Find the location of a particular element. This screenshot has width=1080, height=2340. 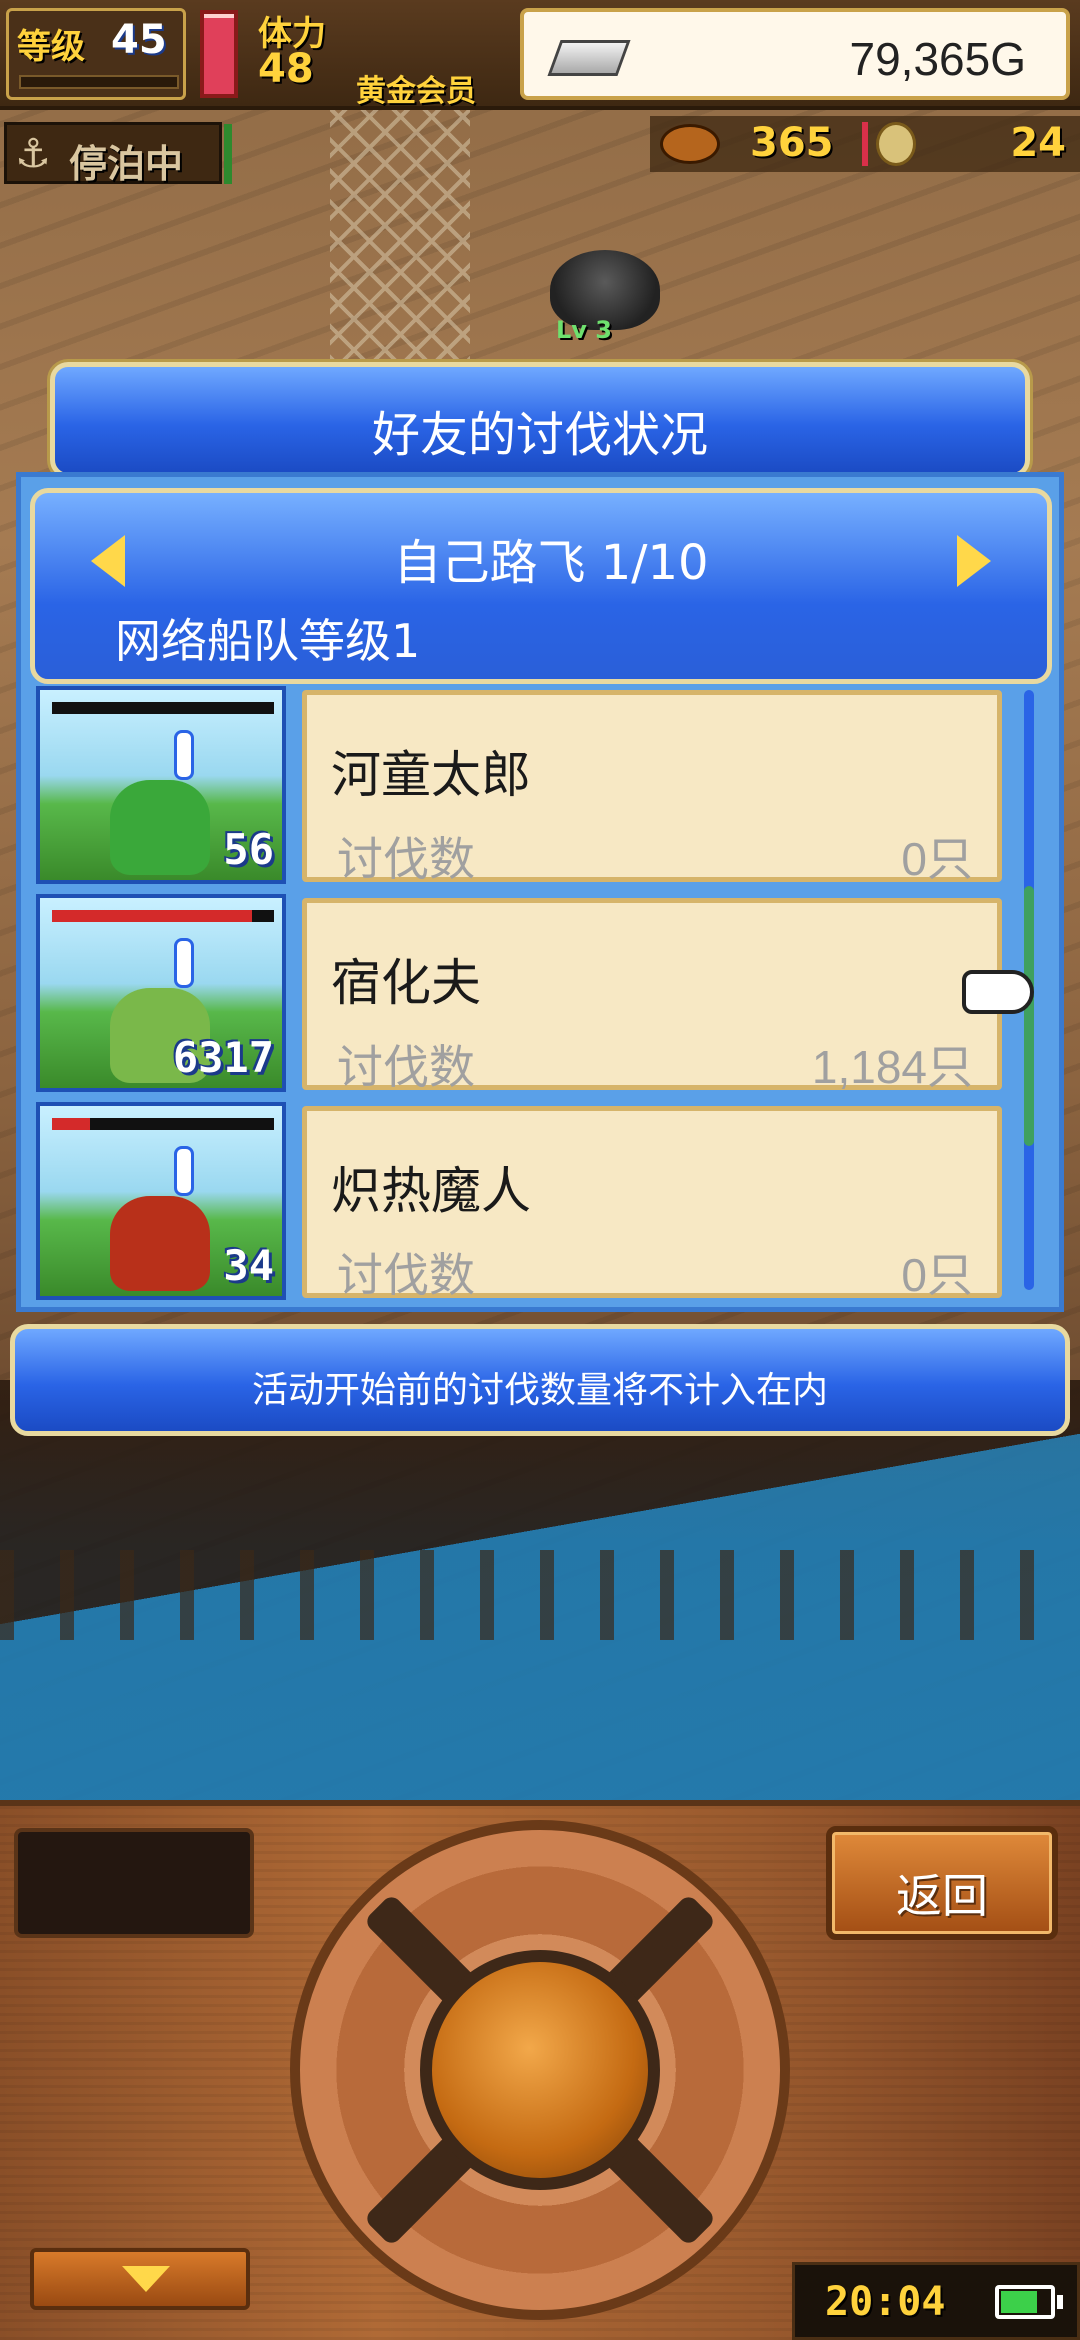

monster-thumbnail: 34 is located at coordinates (161, 1201).